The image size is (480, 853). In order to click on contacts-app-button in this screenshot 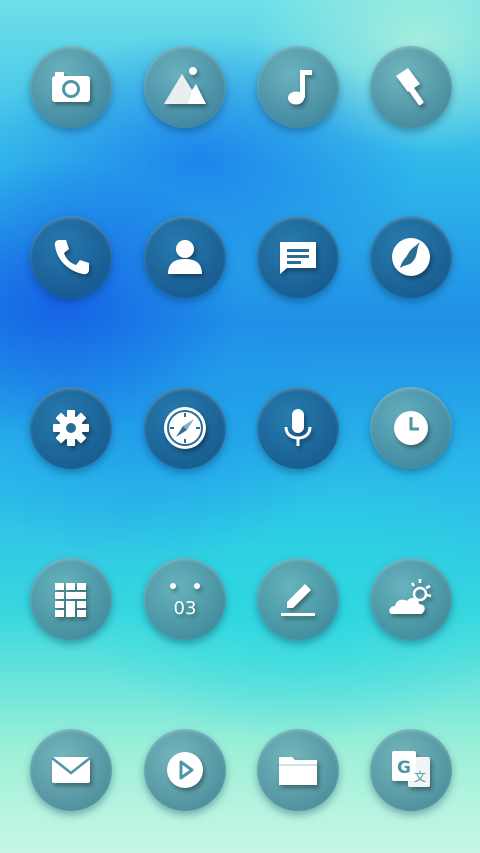, I will do `click(185, 257)`.